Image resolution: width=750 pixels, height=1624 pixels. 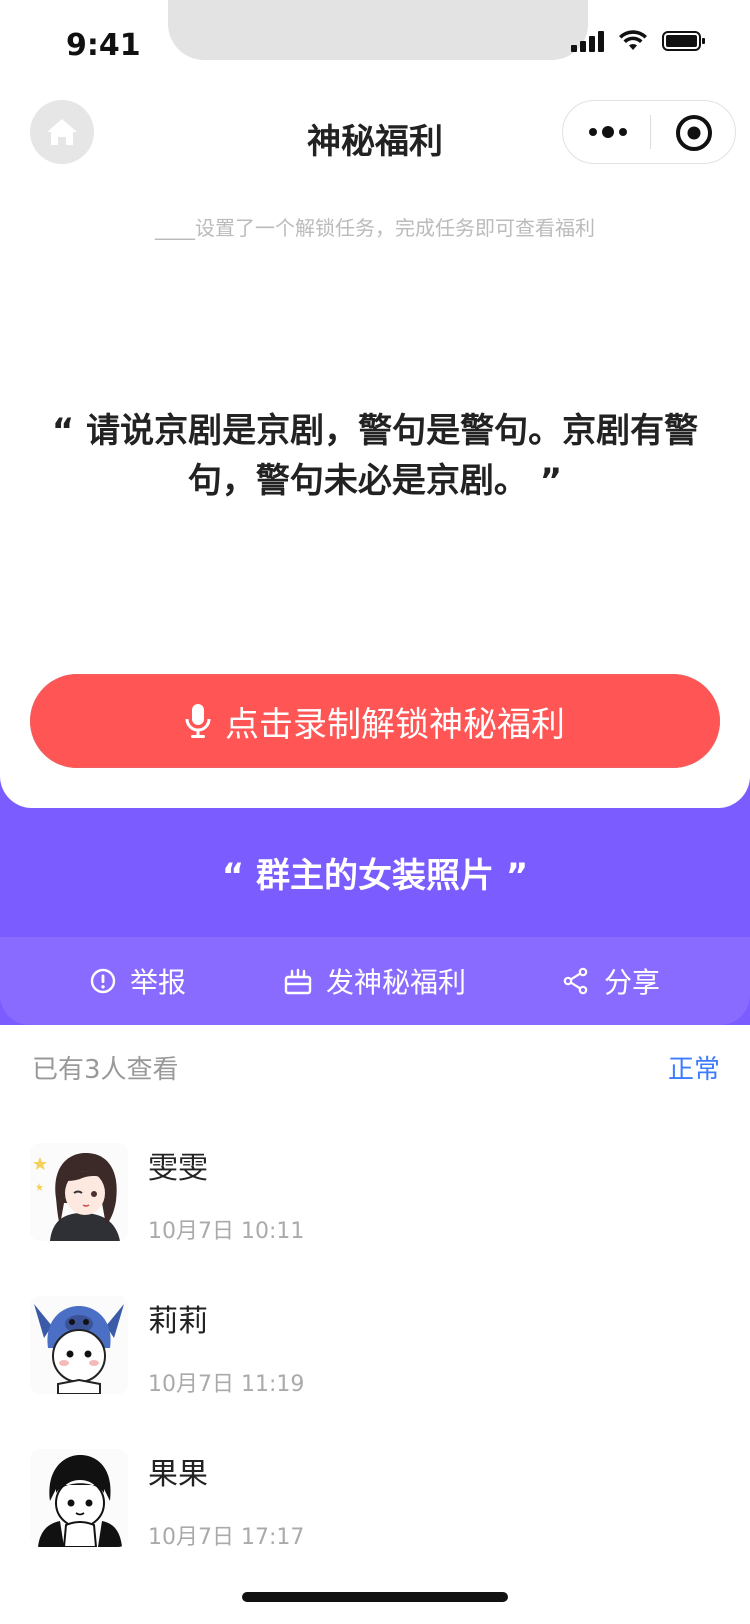 I want to click on viewer-time: 10月7日 17:17, so click(x=226, y=1537).